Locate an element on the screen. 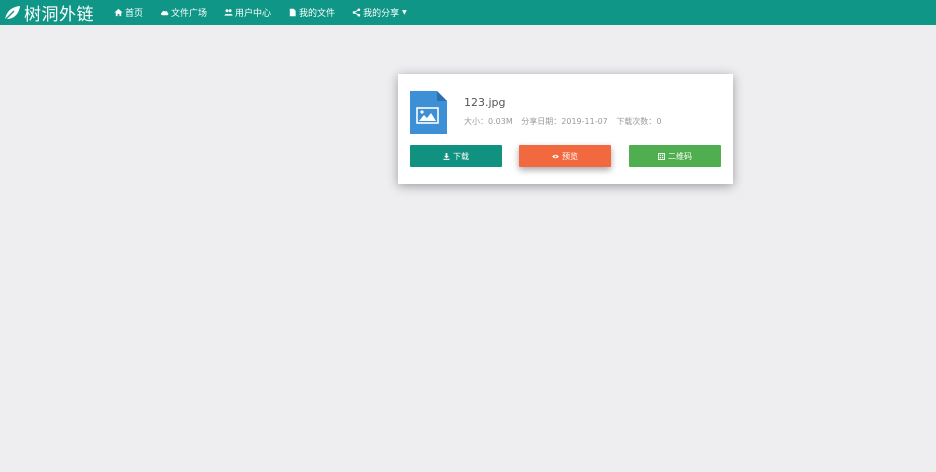  nav-item-user-center: 用户中心 is located at coordinates (247, 12).